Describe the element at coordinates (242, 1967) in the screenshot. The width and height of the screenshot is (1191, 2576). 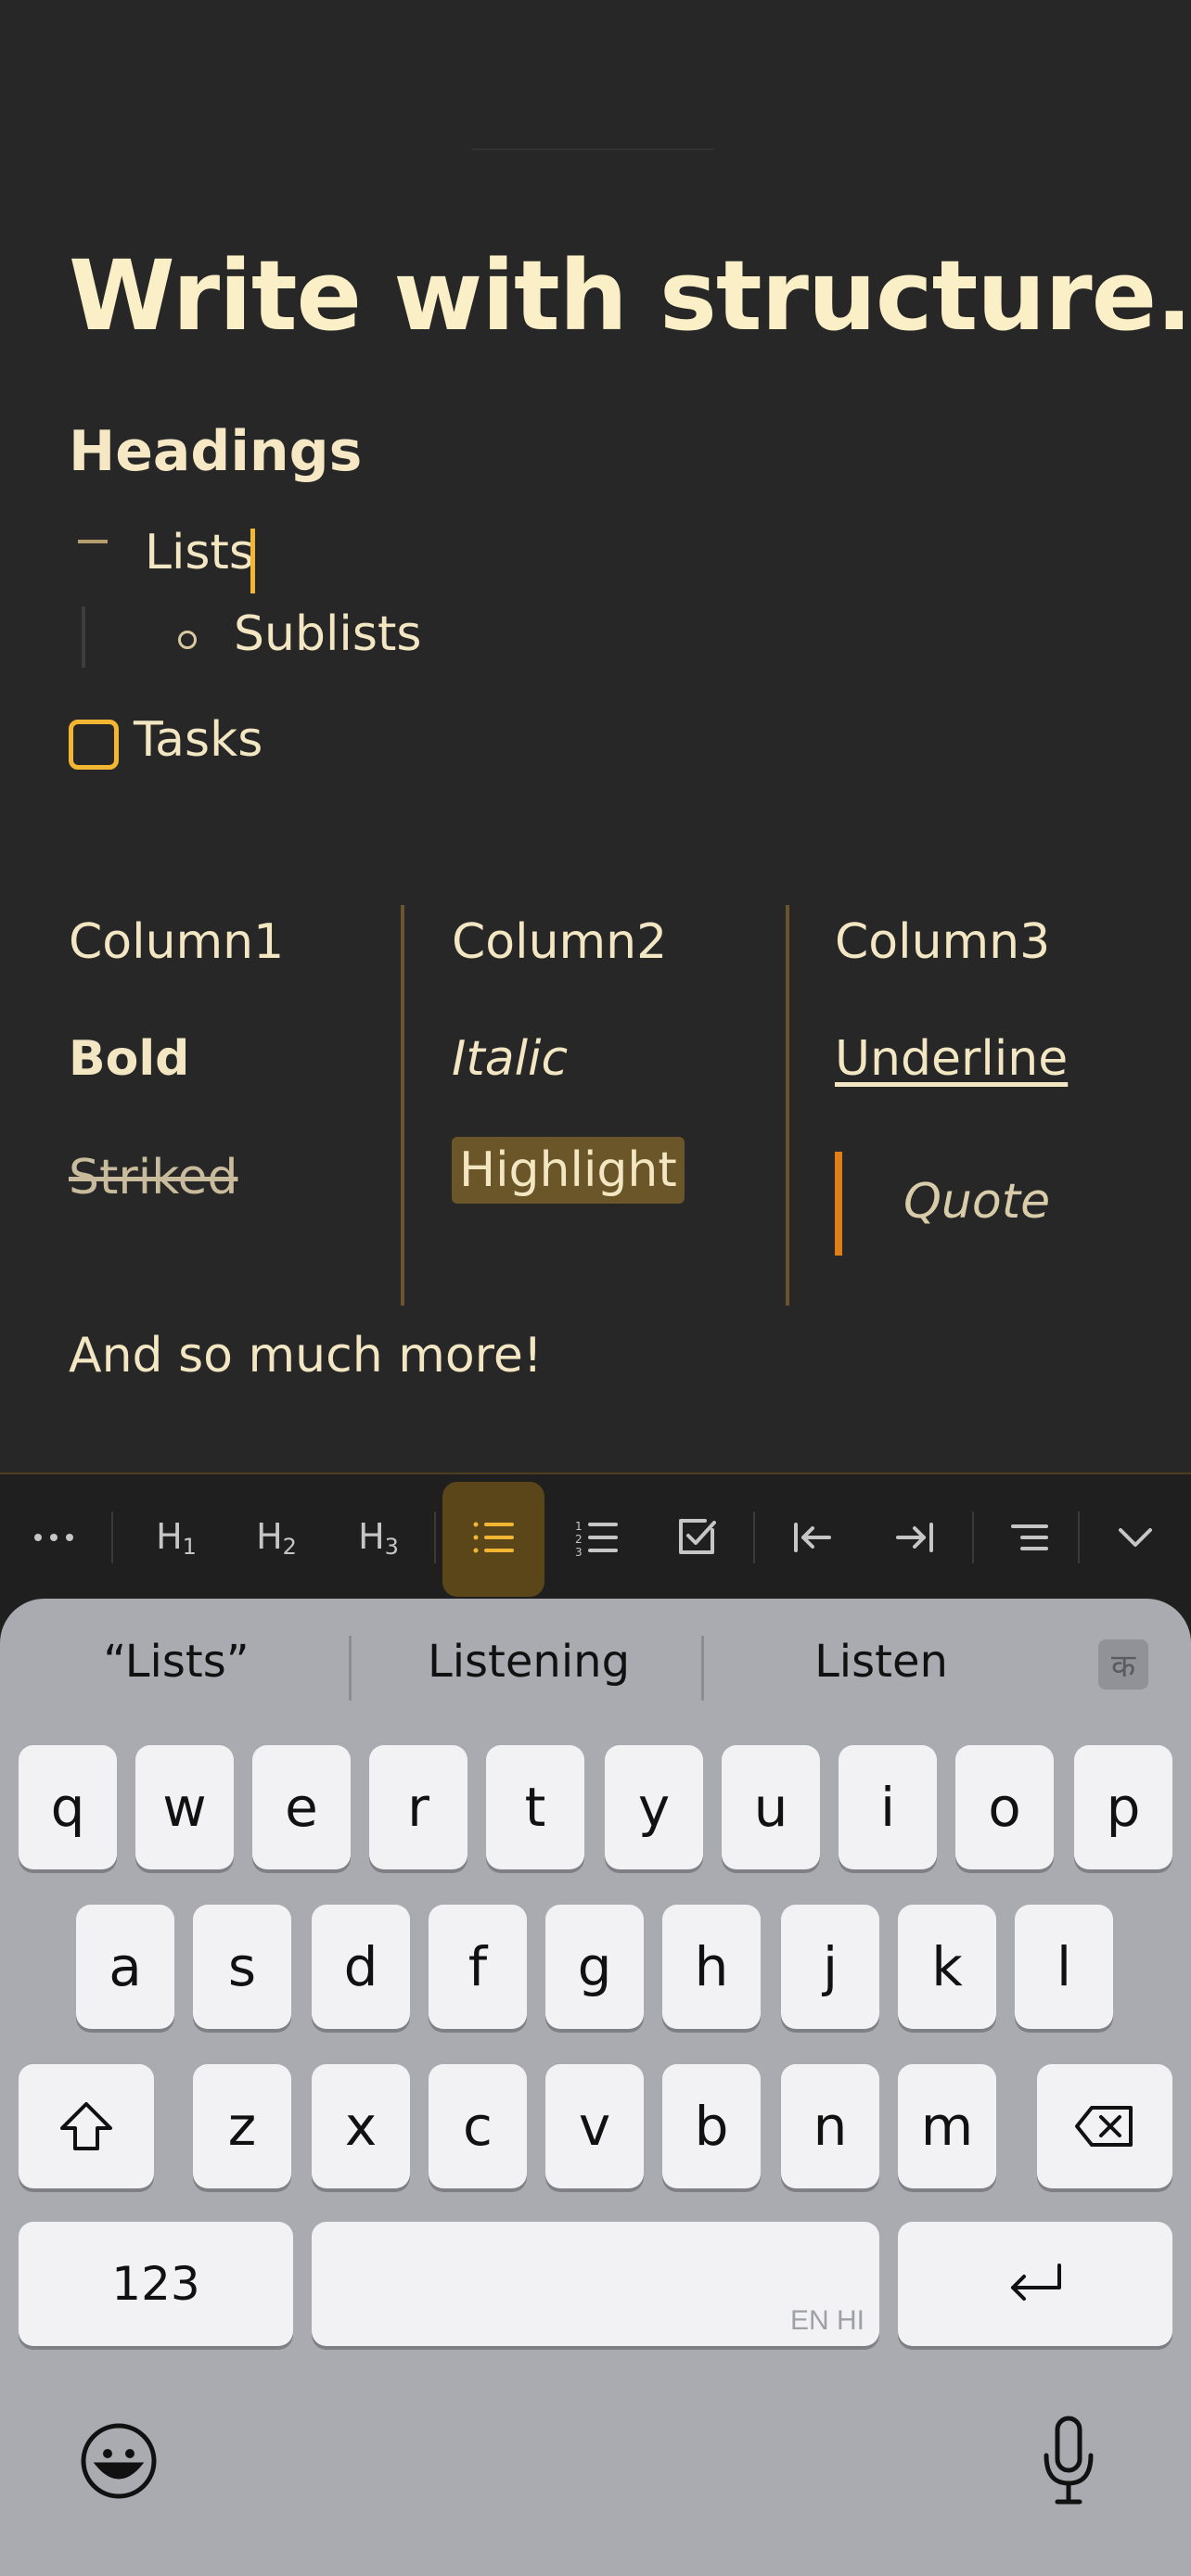
I see `key-s: s` at that location.